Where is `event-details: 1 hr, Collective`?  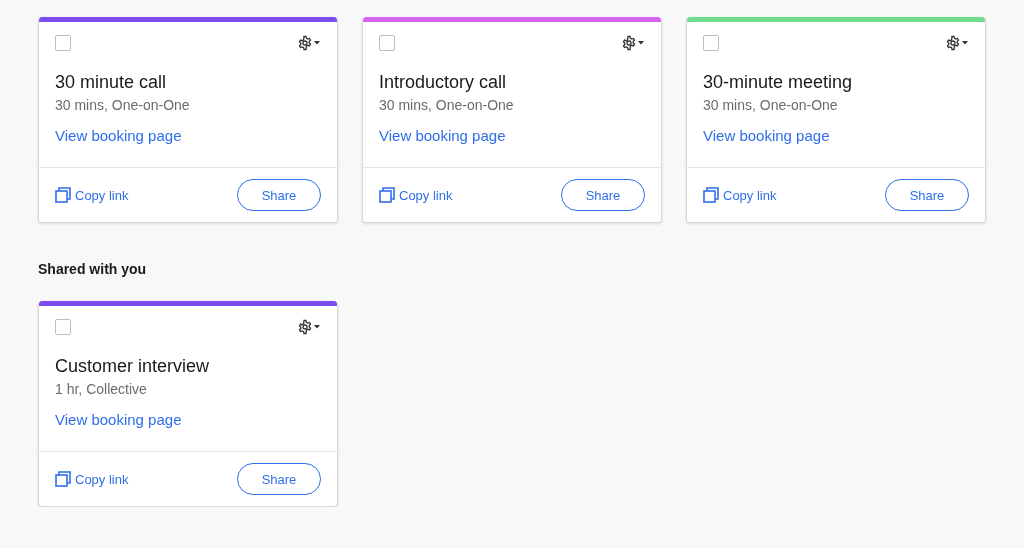
event-details: 1 hr, Collective is located at coordinates (101, 389).